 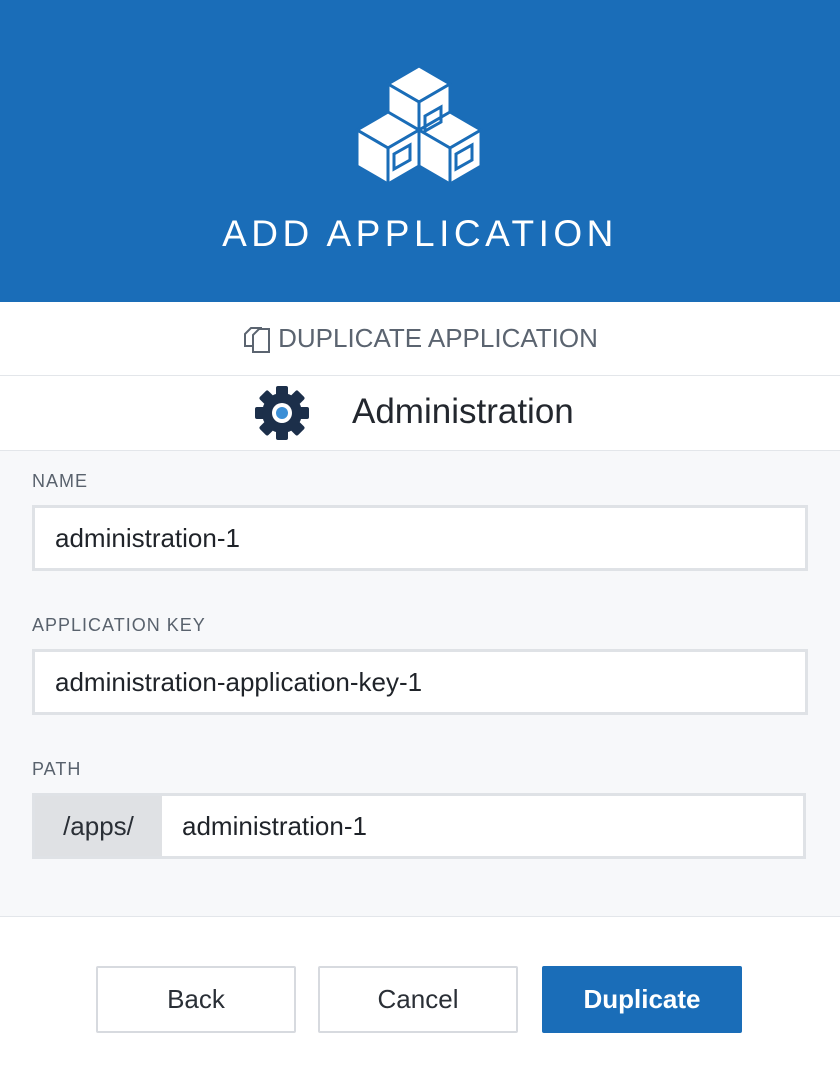 I want to click on application-key-input, so click(x=420, y=682).